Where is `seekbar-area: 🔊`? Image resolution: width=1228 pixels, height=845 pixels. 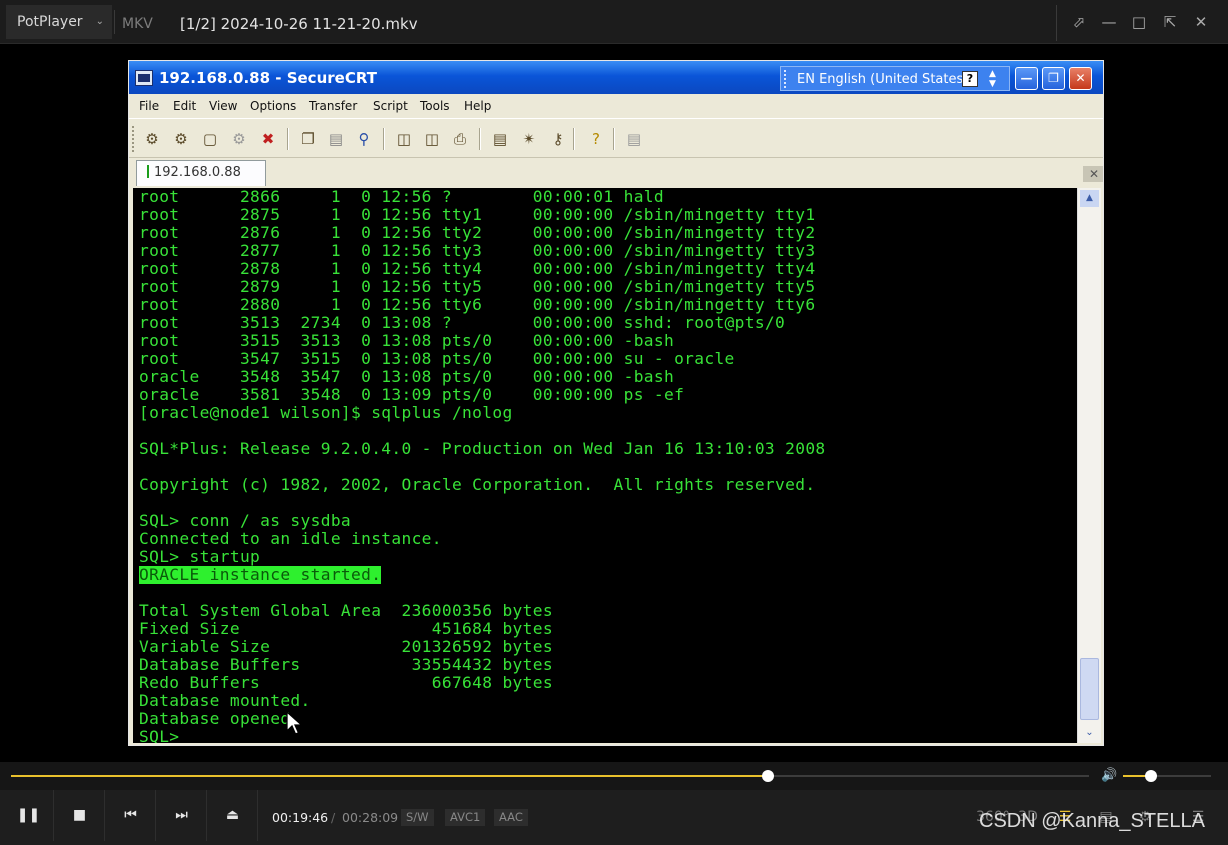
seekbar-area: 🔊 is located at coordinates (614, 776).